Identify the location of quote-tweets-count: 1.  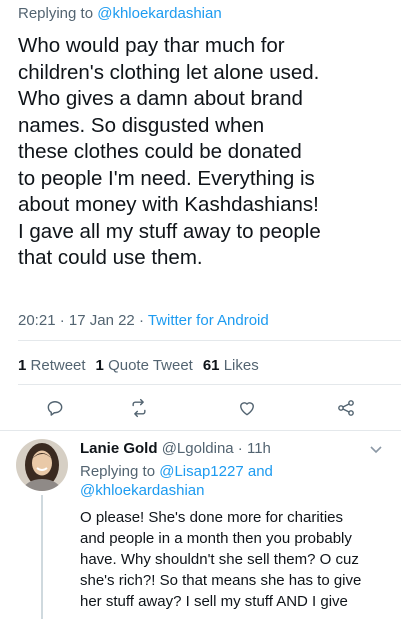
(99, 365).